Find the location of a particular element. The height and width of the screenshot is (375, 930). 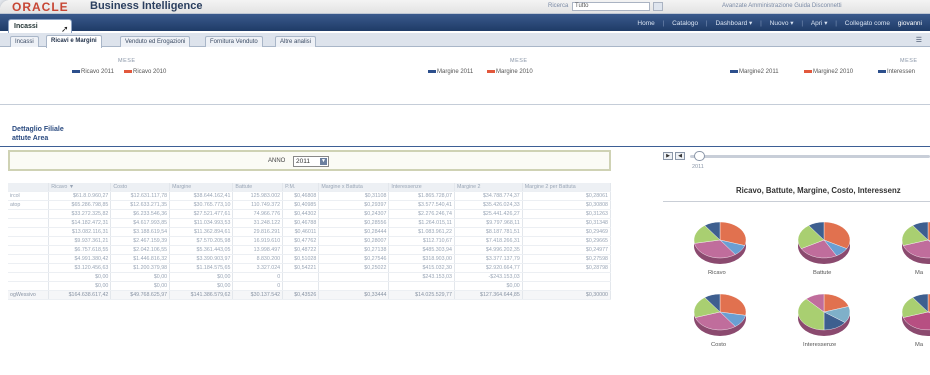

table-cell: $0,29665 is located at coordinates (567, 241).